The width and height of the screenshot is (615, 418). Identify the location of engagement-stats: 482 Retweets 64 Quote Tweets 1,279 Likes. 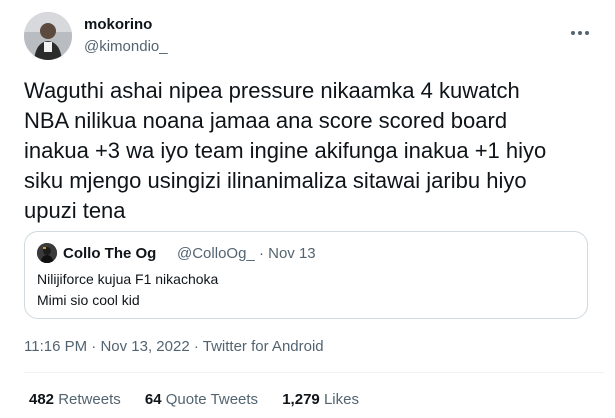
(204, 399).